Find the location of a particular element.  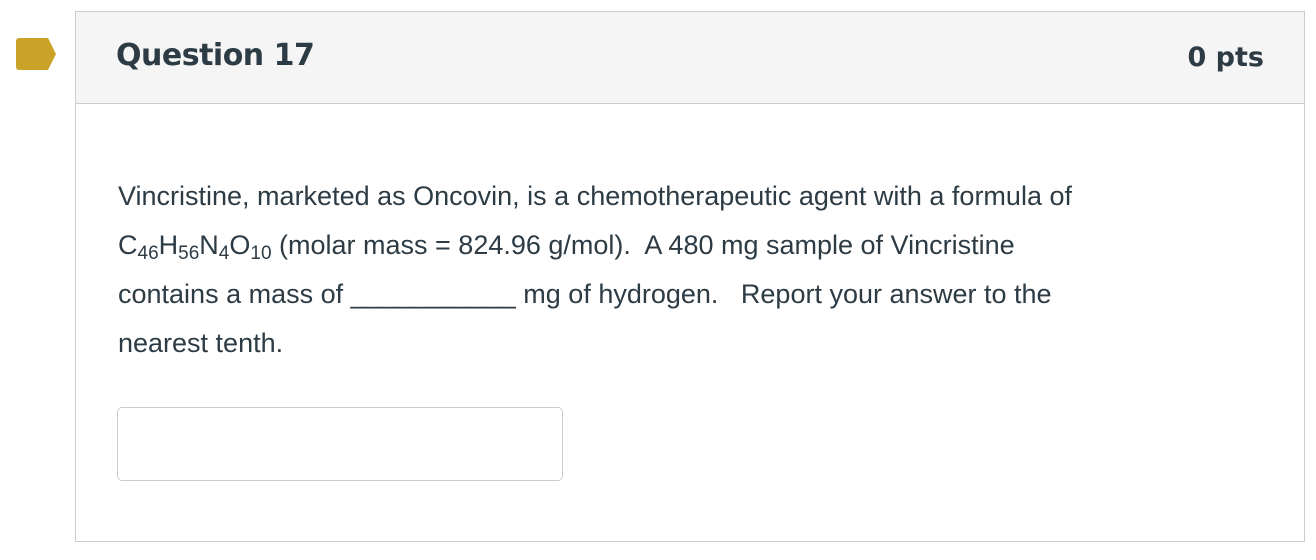

bookmark-flag-icon is located at coordinates (36, 54).